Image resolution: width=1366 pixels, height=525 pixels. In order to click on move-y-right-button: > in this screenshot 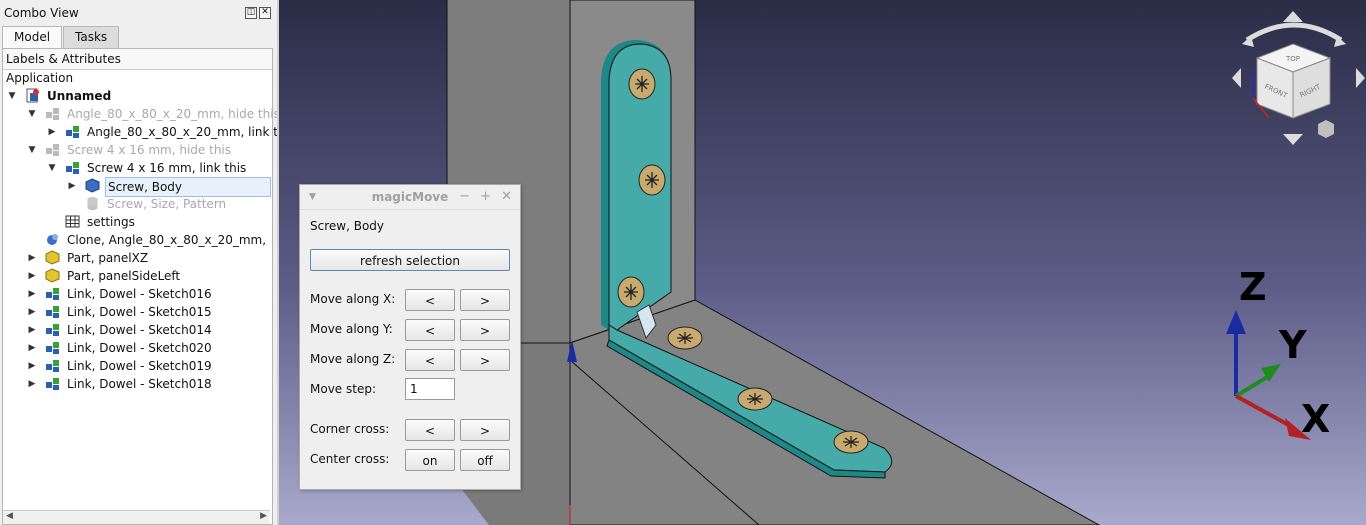, I will do `click(485, 330)`.